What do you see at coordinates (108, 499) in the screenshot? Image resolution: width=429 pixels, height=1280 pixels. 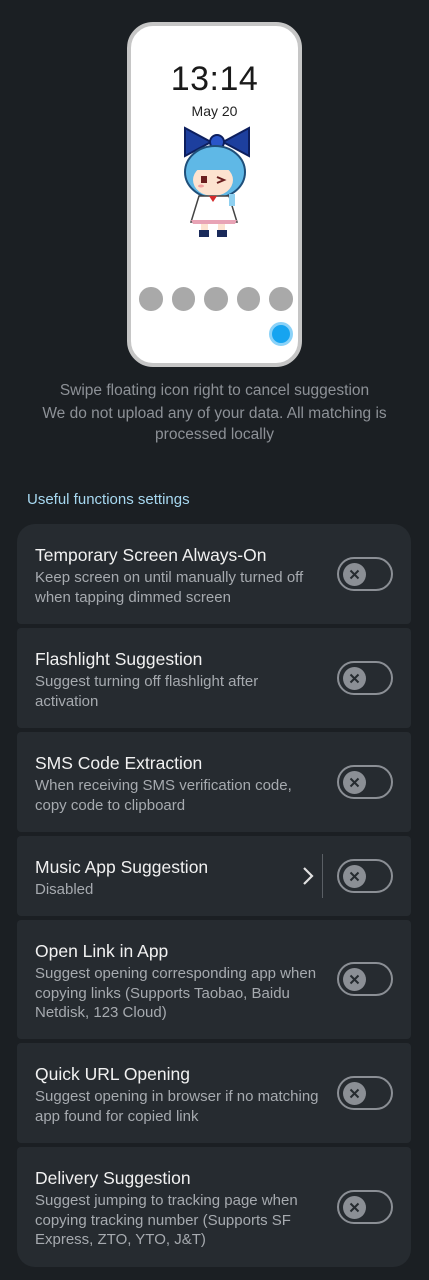 I see `section-title: Useful functions settings` at bounding box center [108, 499].